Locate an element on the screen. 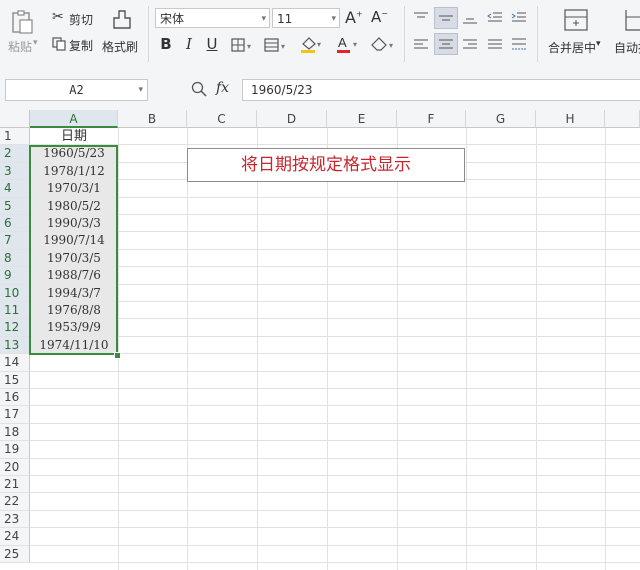 Image resolution: width=640 pixels, height=570 pixels. decrease-indent-icon is located at coordinates (495, 19).